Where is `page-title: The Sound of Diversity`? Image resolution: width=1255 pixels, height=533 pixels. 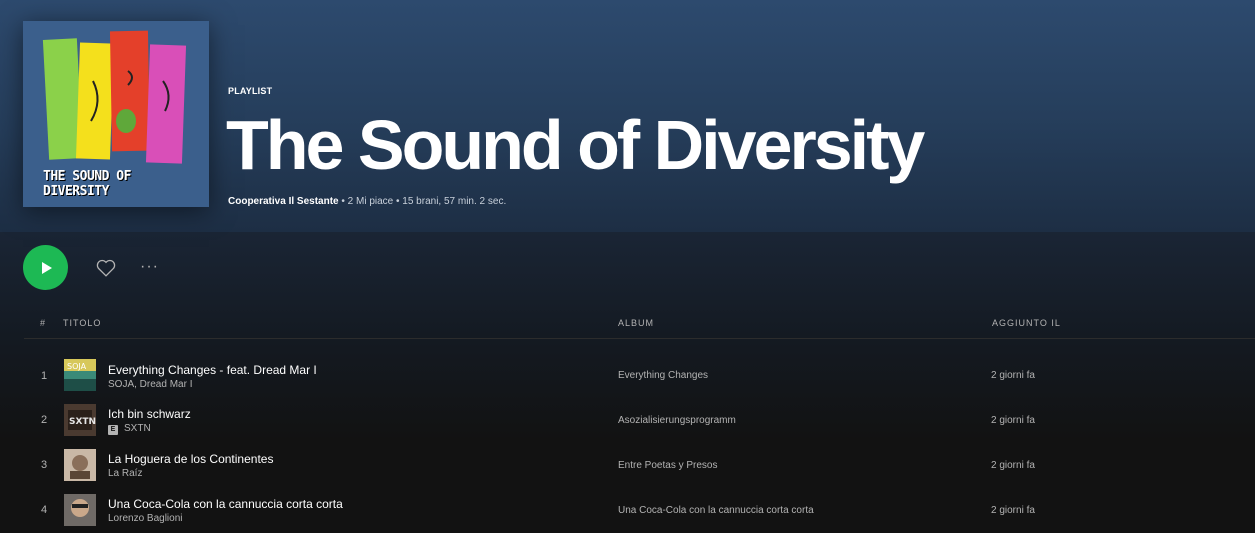
page-title: The Sound of Diversity is located at coordinates (575, 145).